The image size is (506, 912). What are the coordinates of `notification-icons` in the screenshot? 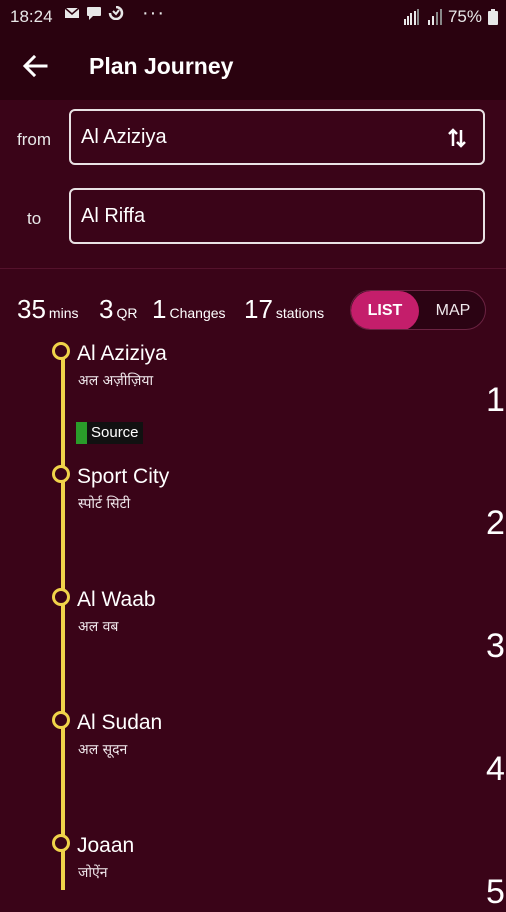 It's located at (94, 13).